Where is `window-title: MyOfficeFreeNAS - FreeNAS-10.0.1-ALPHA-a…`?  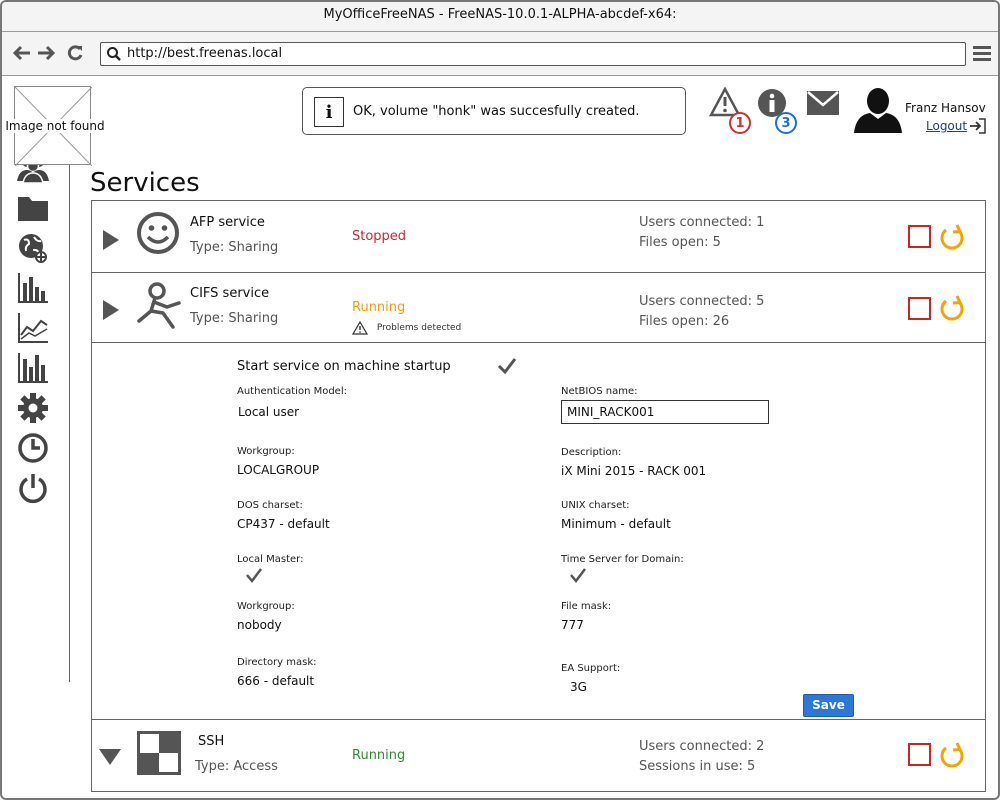
window-title: MyOfficeFreeNAS - FreeNAS-10.0.1-ALPHA-a… is located at coordinates (500, 17).